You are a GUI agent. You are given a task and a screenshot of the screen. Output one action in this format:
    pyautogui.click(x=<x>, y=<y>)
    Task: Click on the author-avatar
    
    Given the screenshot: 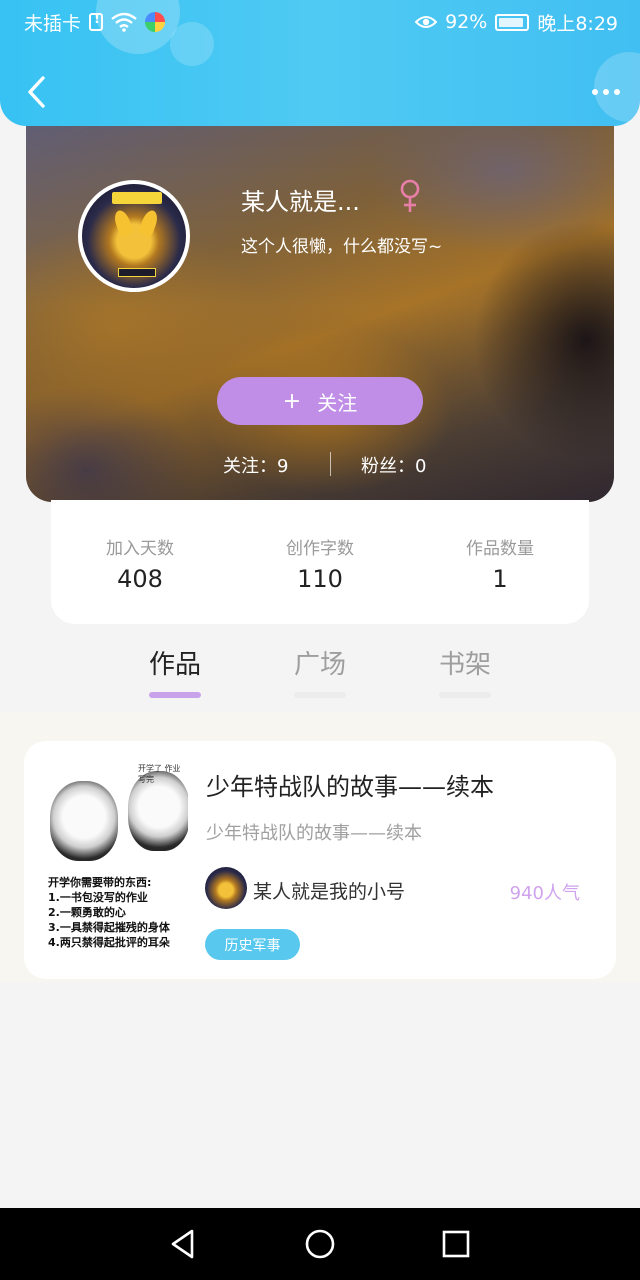 What is the action you would take?
    pyautogui.click(x=226, y=888)
    